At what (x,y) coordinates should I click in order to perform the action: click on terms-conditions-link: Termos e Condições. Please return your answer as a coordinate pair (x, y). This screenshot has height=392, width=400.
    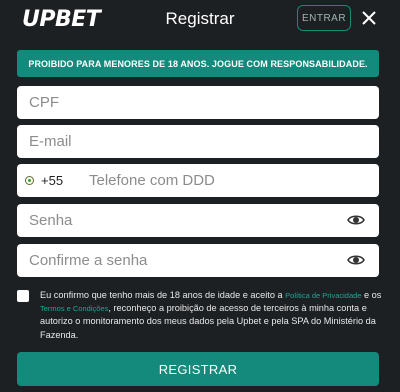
    Looking at the image, I should click on (74, 308).